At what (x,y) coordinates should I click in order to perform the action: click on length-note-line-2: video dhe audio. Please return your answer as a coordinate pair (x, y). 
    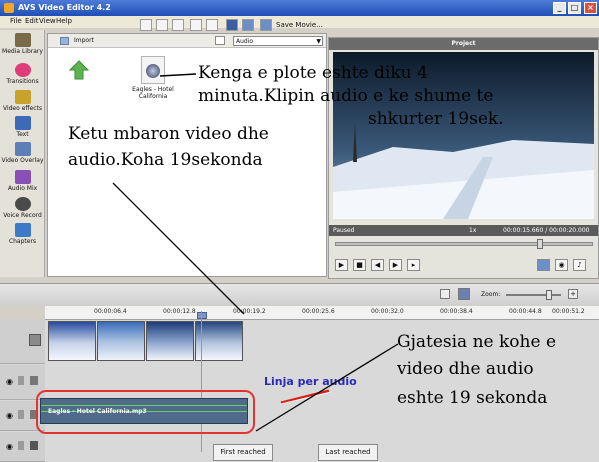
    Looking at the image, I should click on (465, 369).